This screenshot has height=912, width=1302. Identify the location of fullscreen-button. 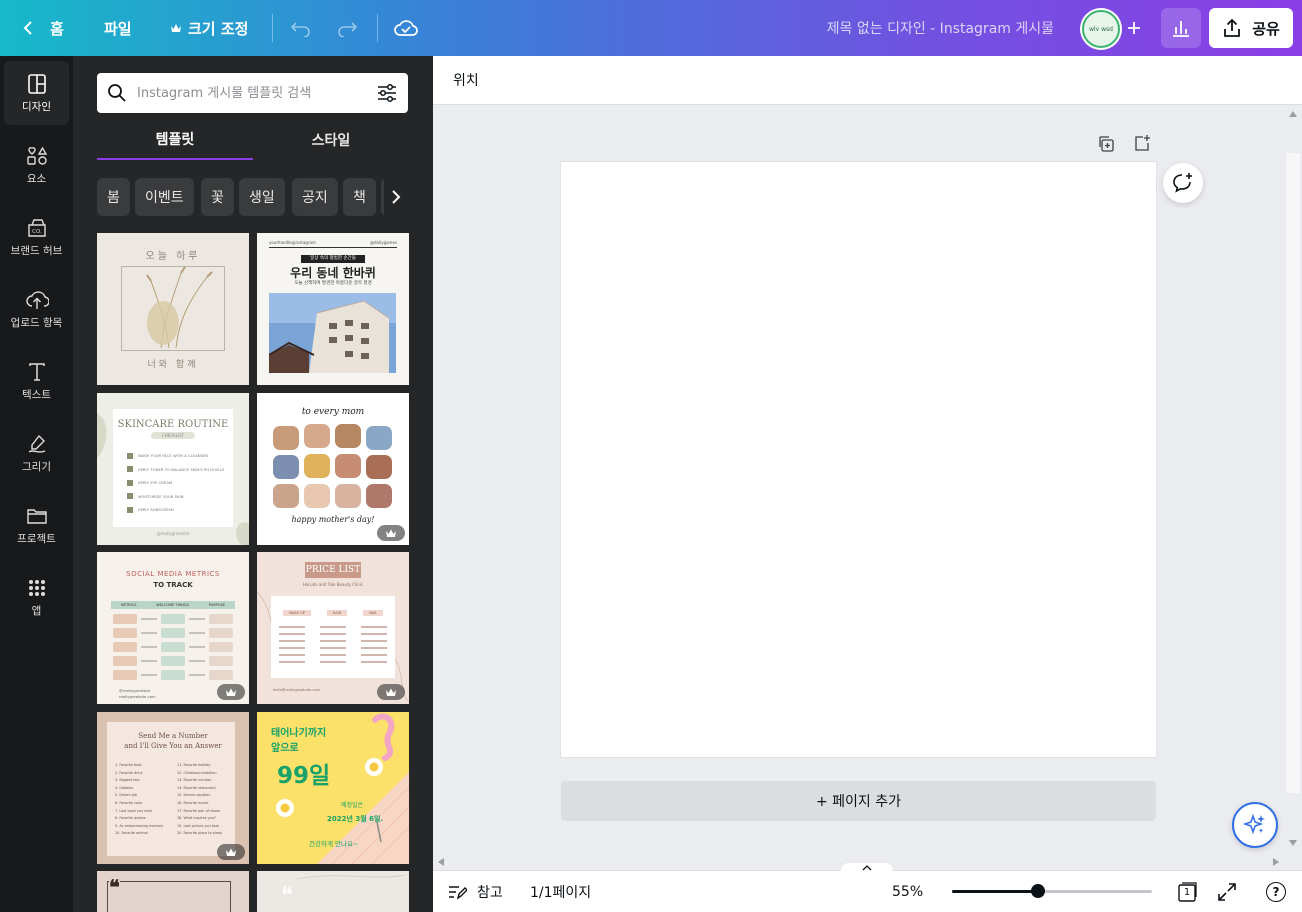
(1227, 891).